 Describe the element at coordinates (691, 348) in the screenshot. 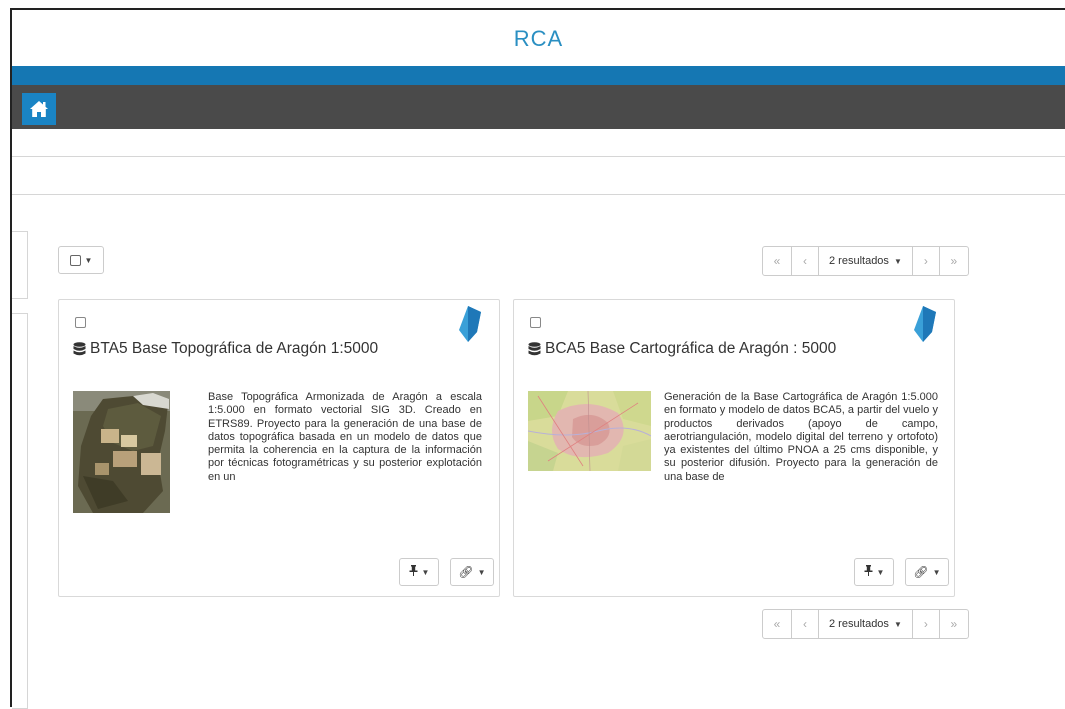

I see `card-title-text: BCA5 Base Cartográfica de Aragón : 5000` at that location.